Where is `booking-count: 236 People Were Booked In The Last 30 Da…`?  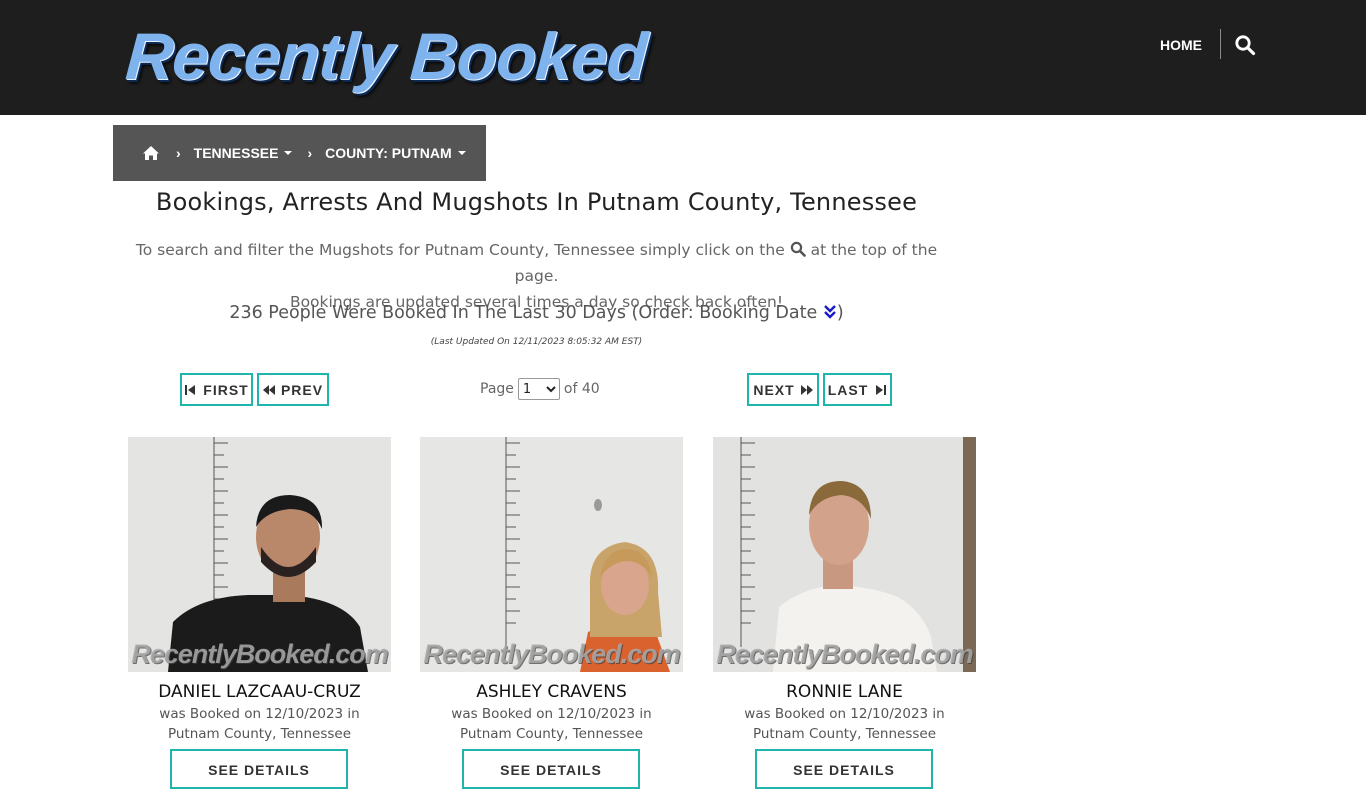
booking-count: 236 People Were Booked In The Last 30 Da… is located at coordinates (536, 313).